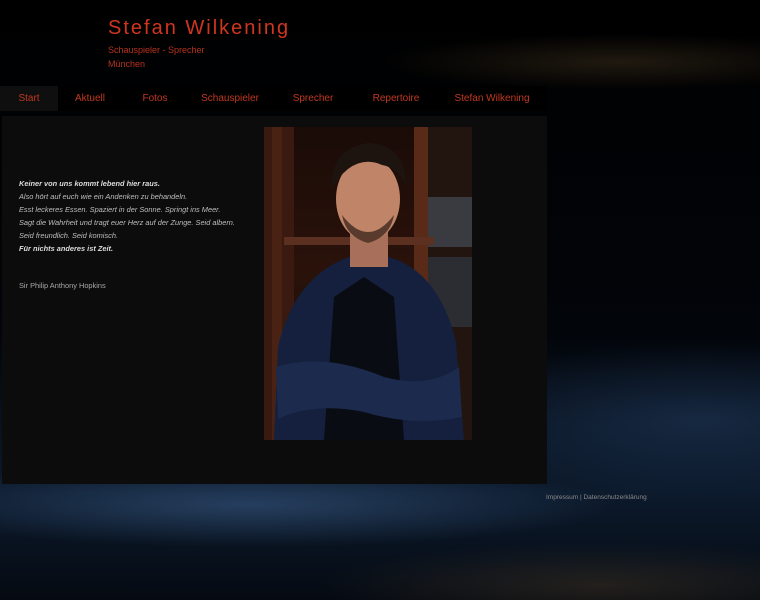  I want to click on nav-item-fotos: Fotos, so click(155, 98).